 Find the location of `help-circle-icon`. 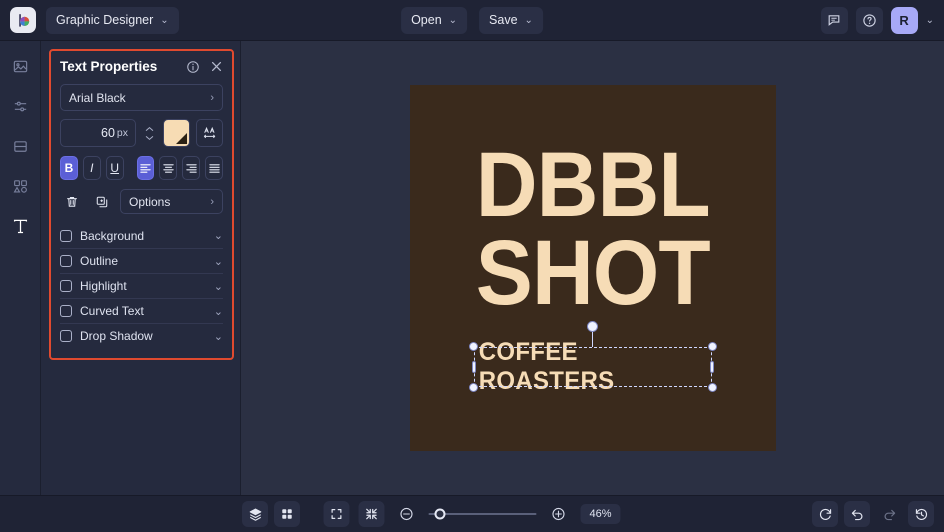

help-circle-icon is located at coordinates (869, 20).